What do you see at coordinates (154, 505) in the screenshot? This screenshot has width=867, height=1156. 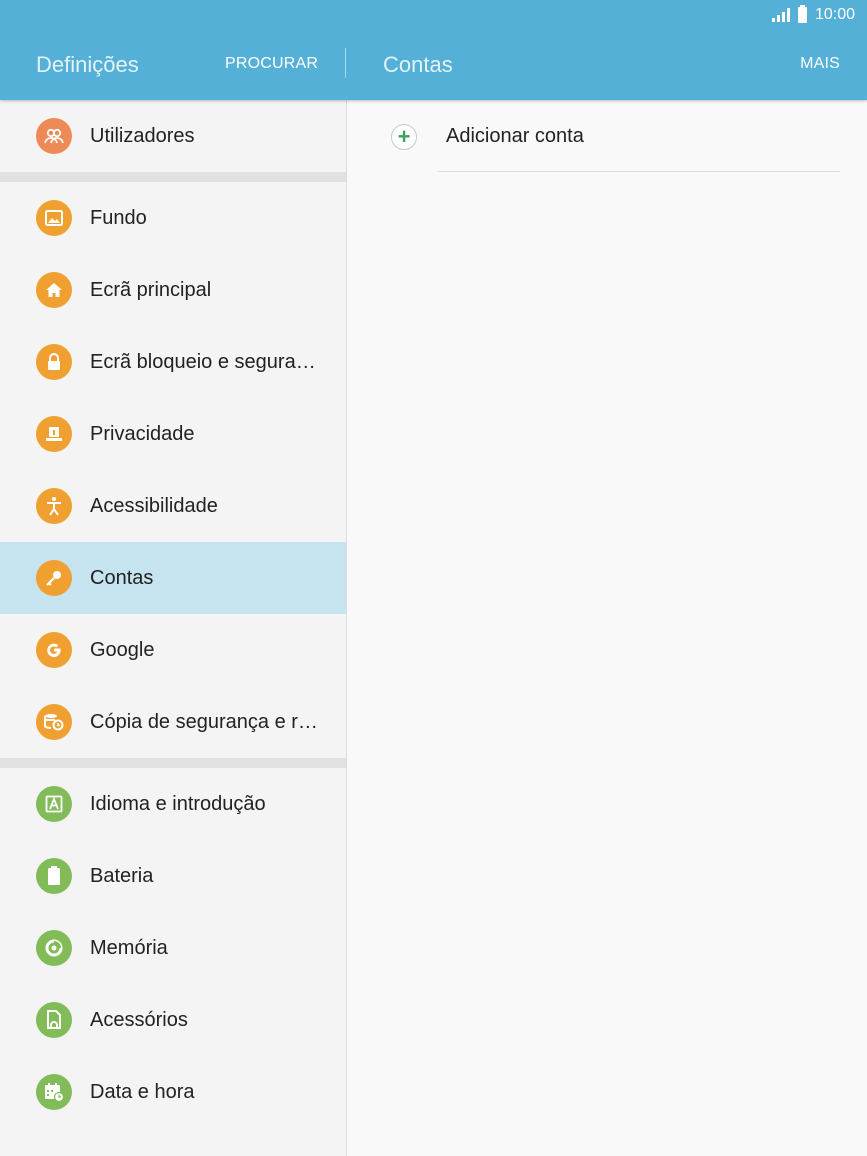 I see `sidebar-item-label: Acessibilidade` at bounding box center [154, 505].